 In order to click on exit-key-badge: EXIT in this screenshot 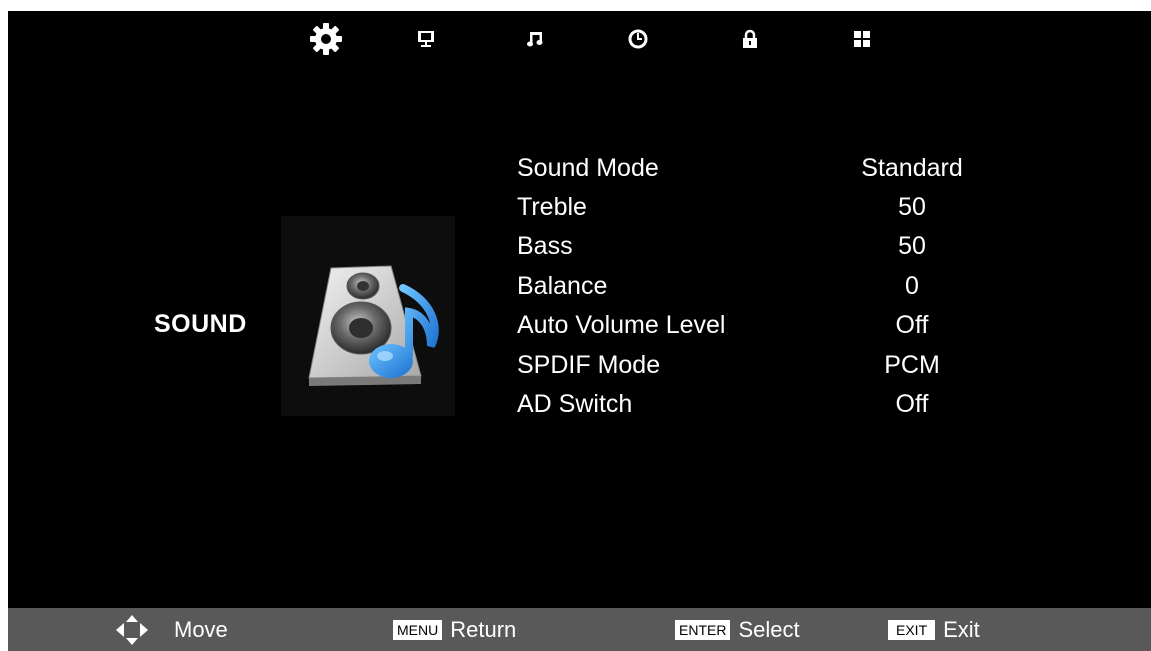, I will do `click(912, 629)`.